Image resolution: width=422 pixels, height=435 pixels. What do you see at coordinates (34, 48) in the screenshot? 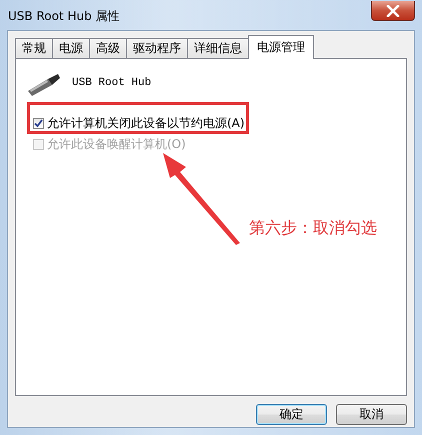
I see `tab: 常规` at bounding box center [34, 48].